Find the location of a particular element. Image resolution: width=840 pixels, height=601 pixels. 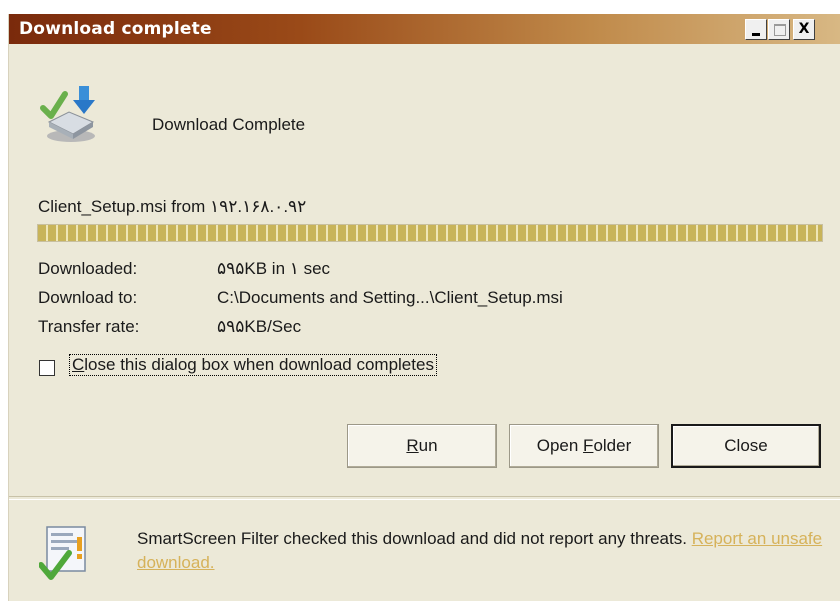

title-bar: Download complete X is located at coordinates (424, 29).